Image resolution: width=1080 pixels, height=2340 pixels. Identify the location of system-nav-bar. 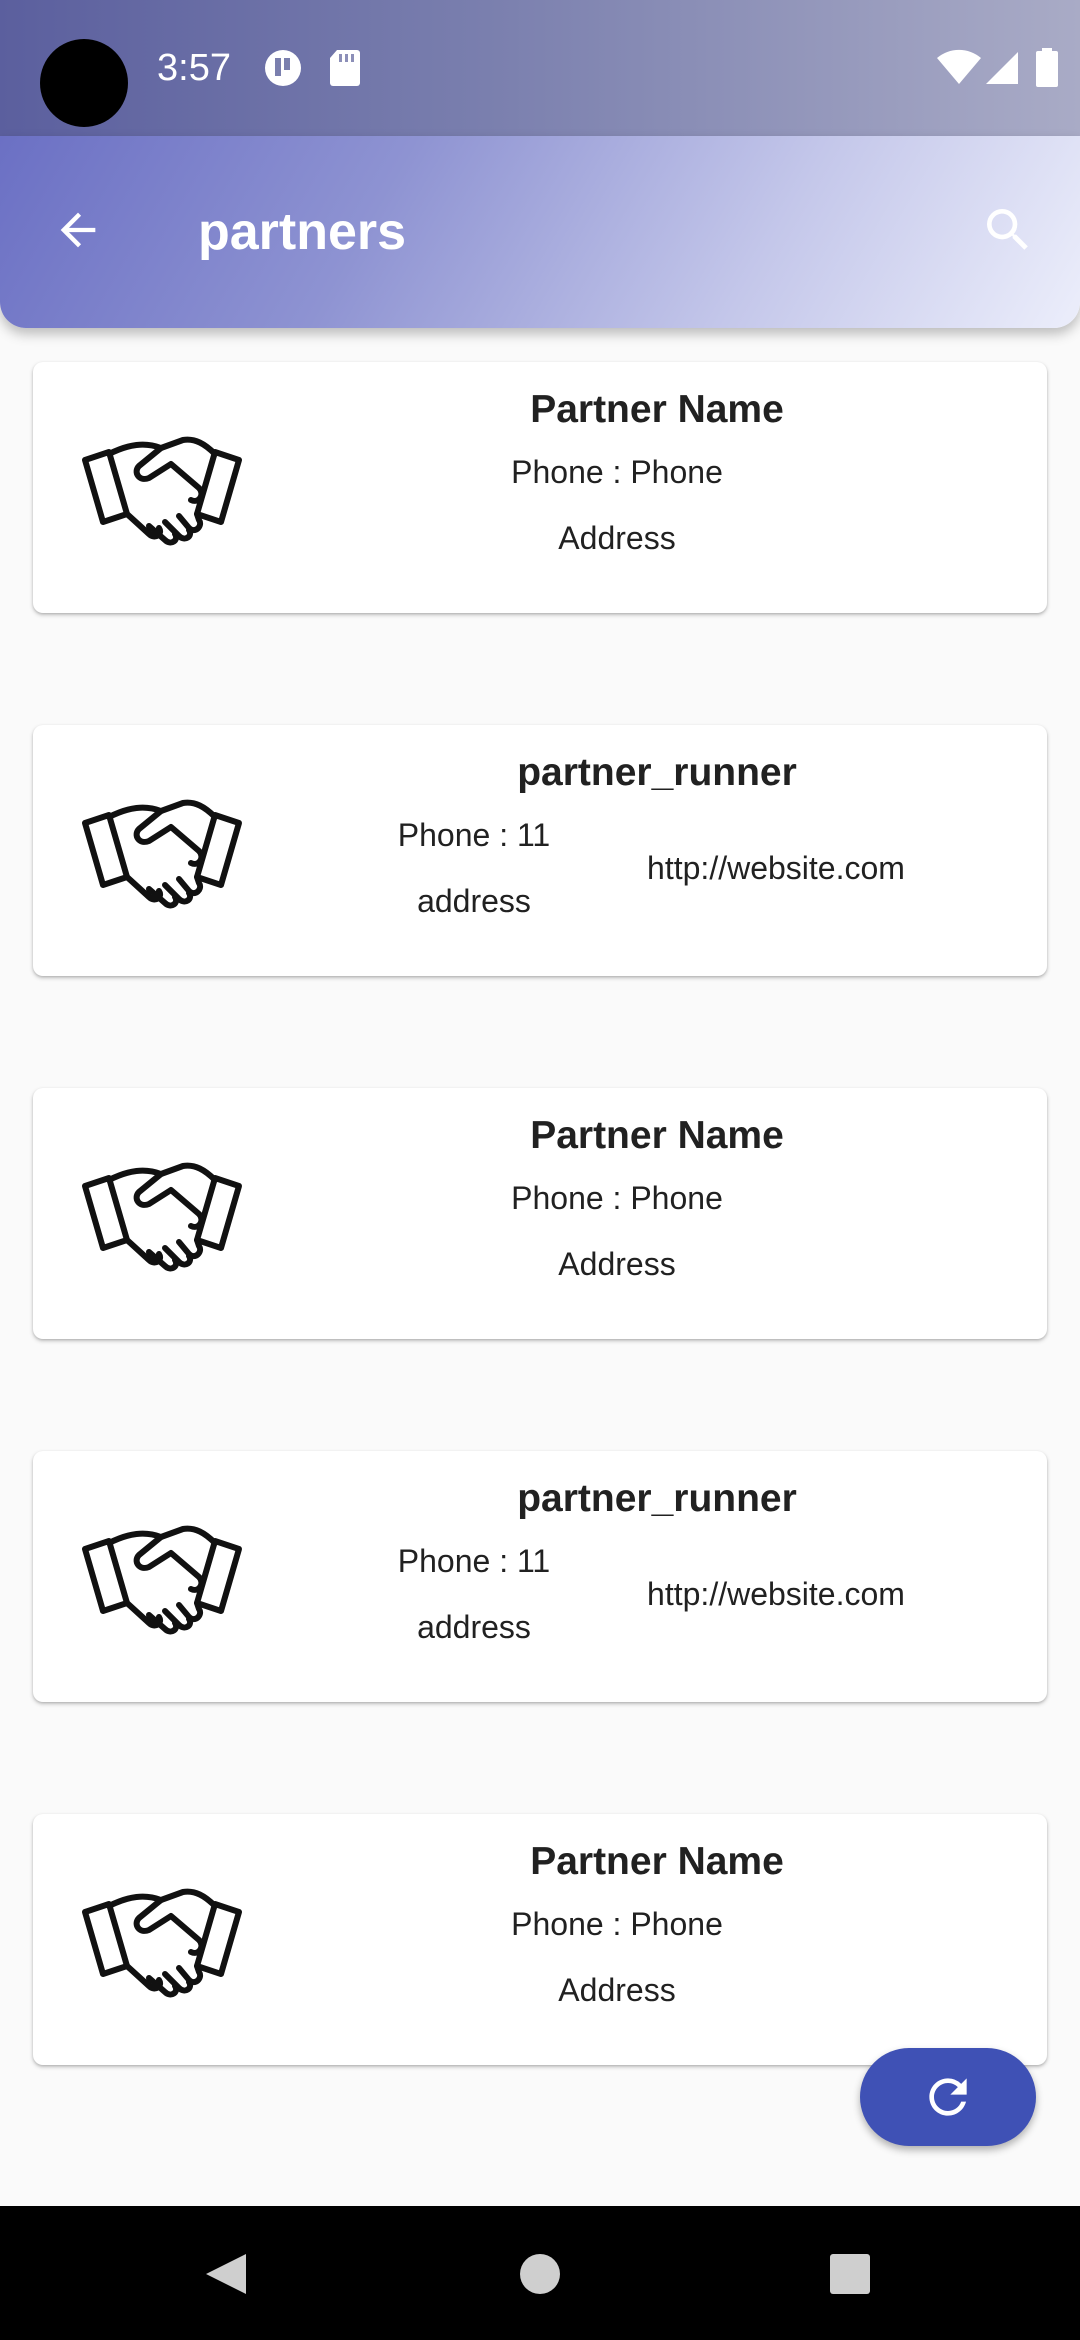
(540, 2273).